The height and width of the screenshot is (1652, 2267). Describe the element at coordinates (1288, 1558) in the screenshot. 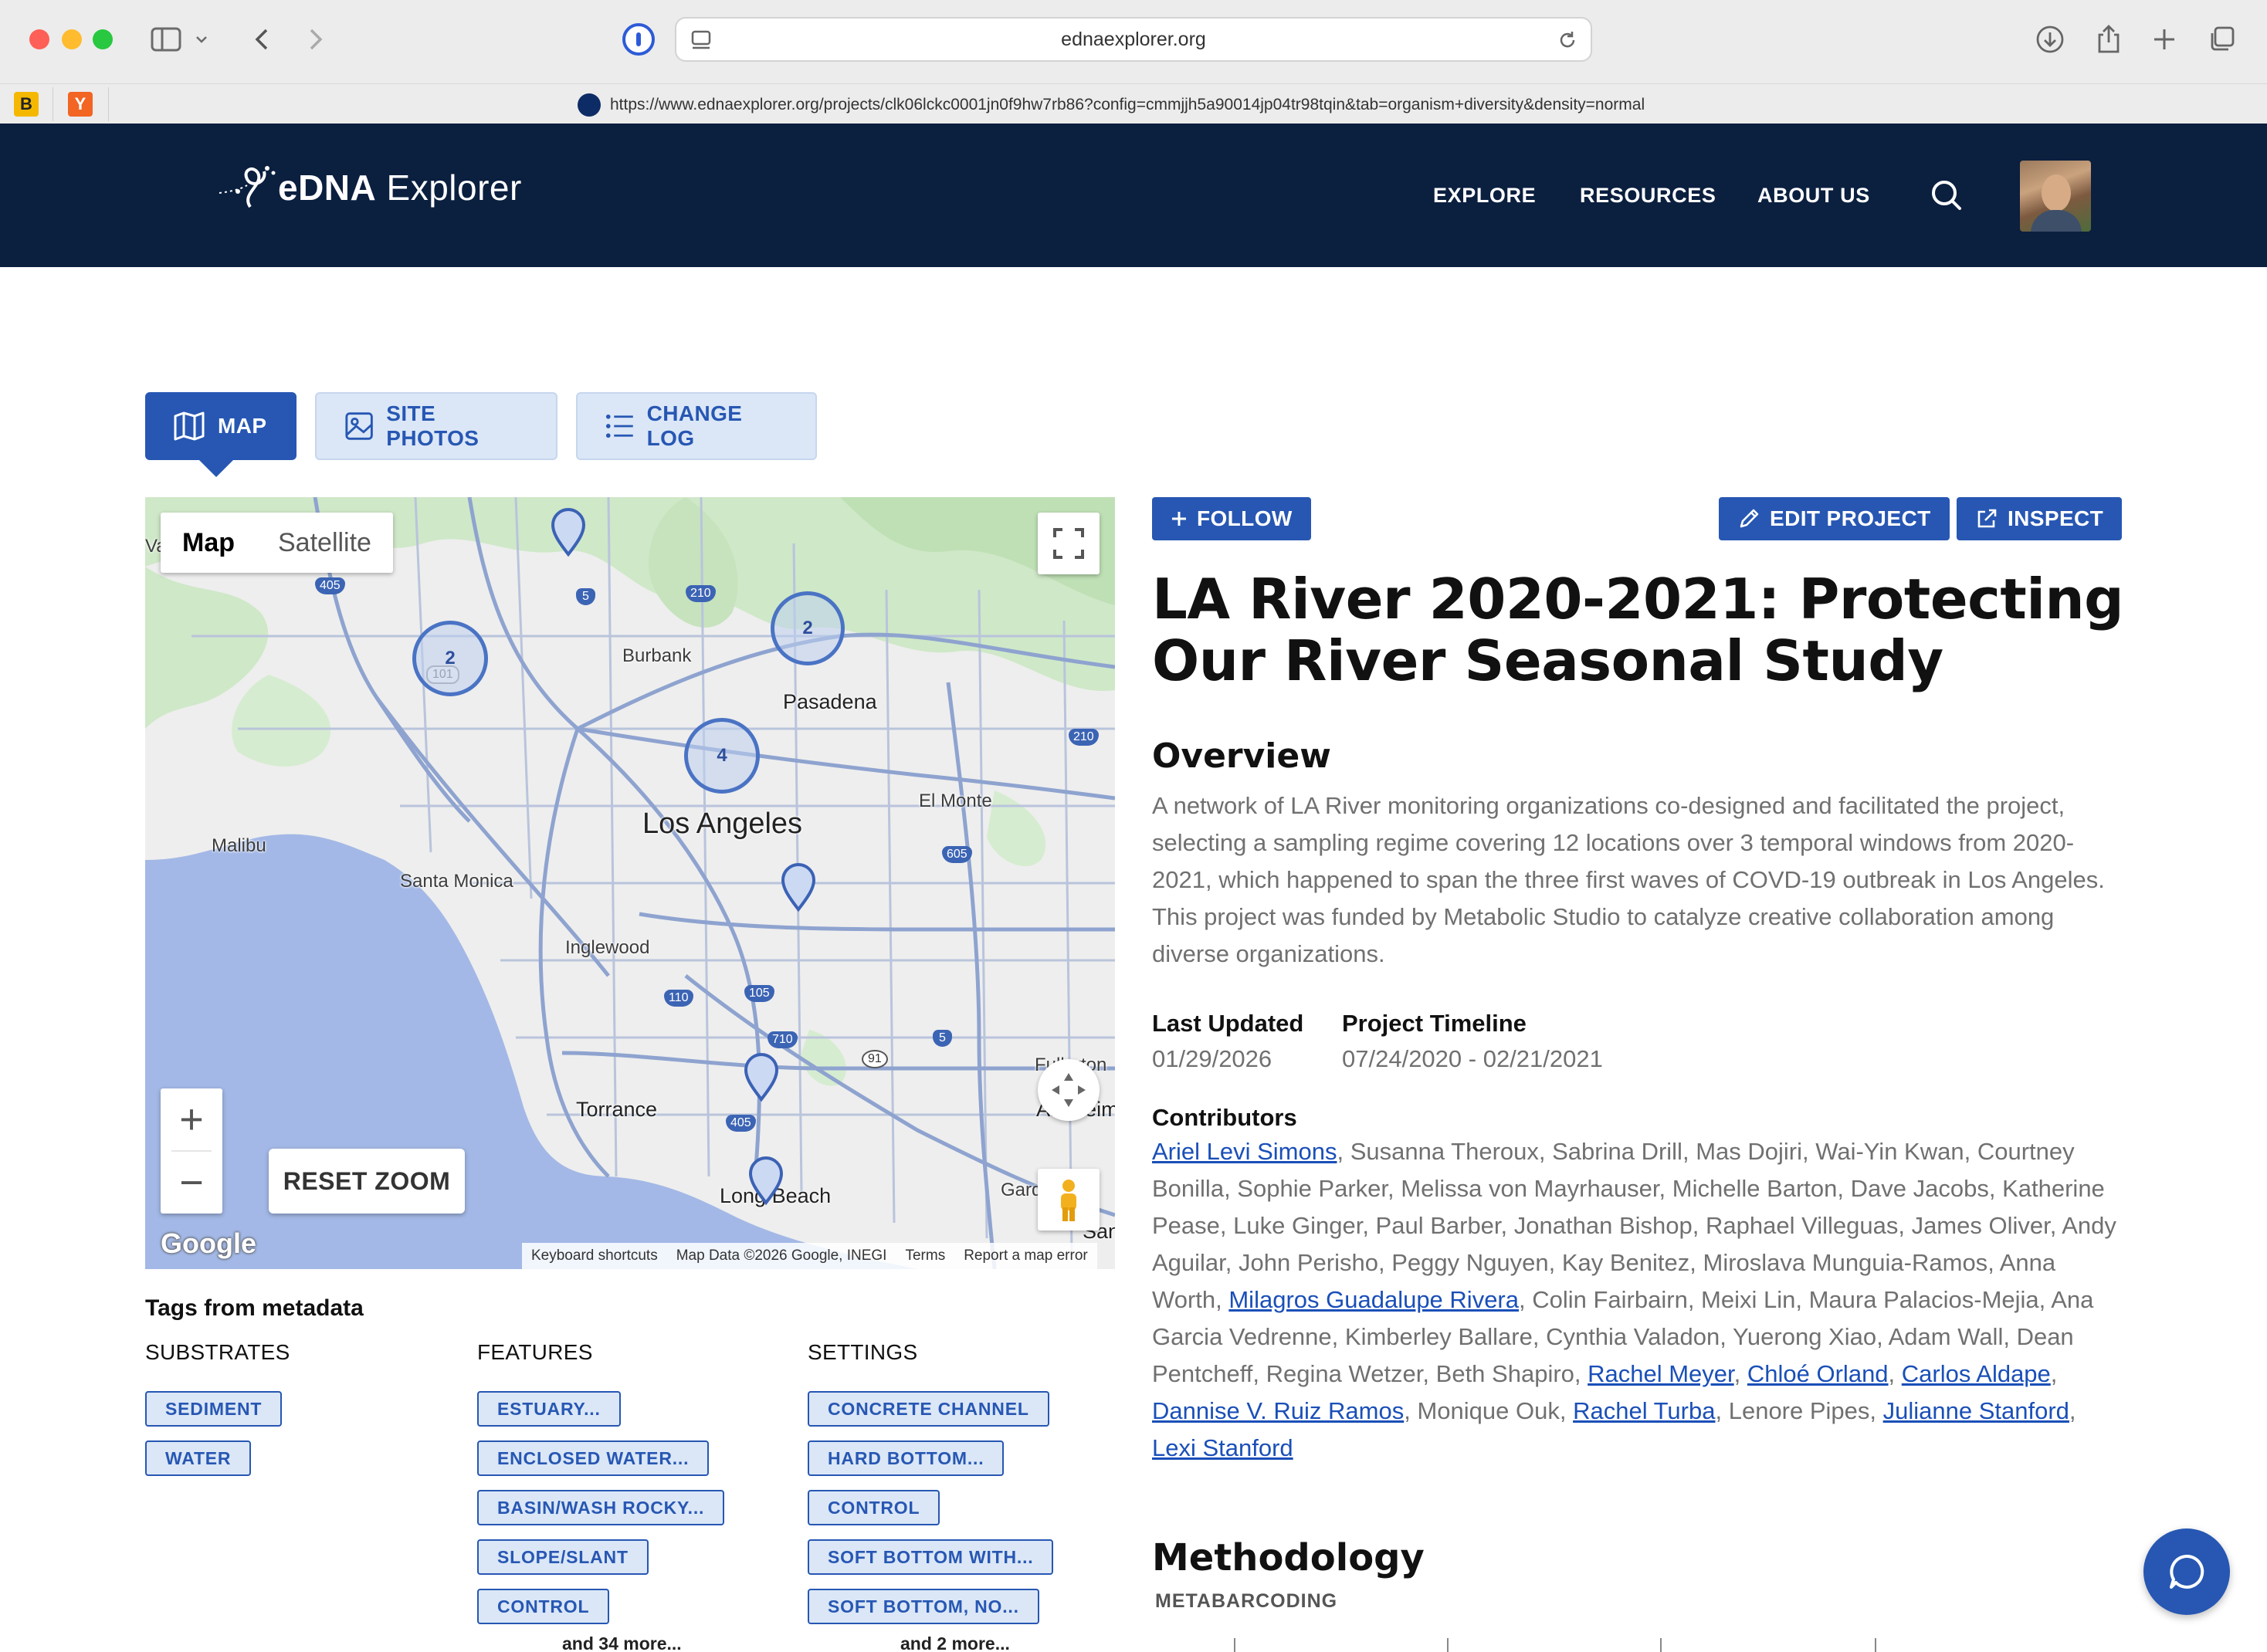

I see `methodology-heading: Methodology` at that location.